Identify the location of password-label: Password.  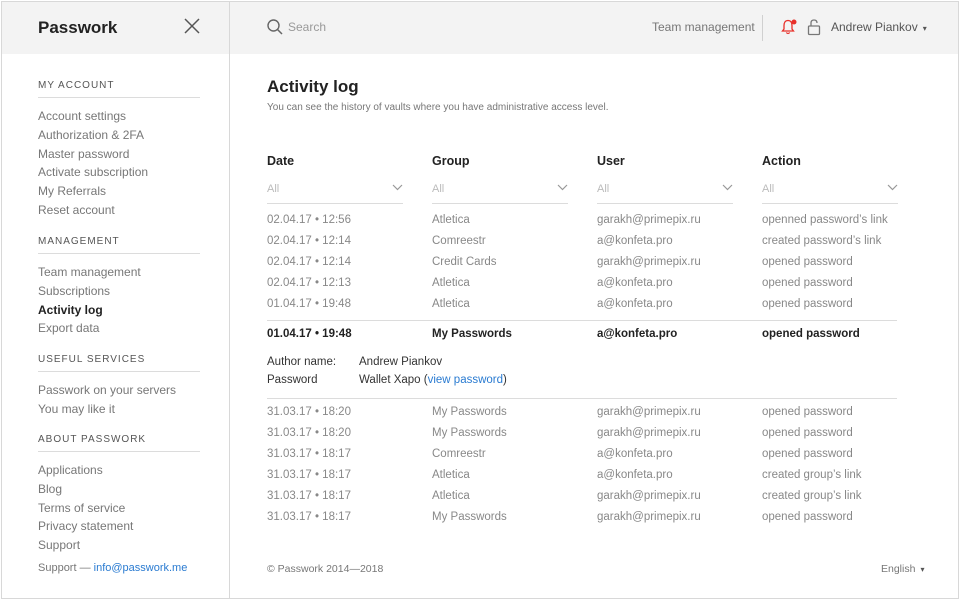
(292, 380).